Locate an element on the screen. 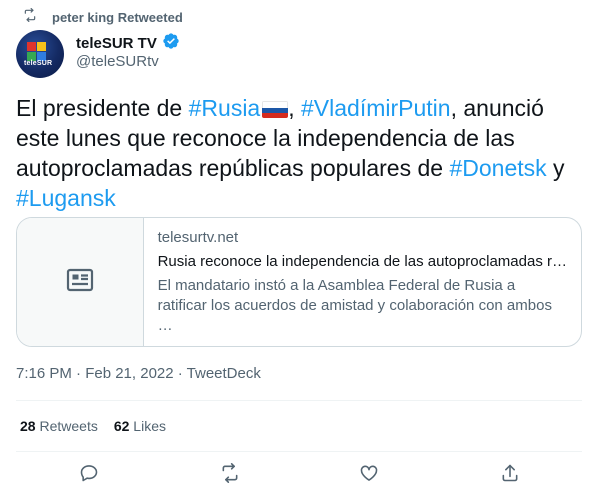 This screenshot has width=598, height=500. hashtag-vladimirputin: #VladímirPutin is located at coordinates (376, 108).